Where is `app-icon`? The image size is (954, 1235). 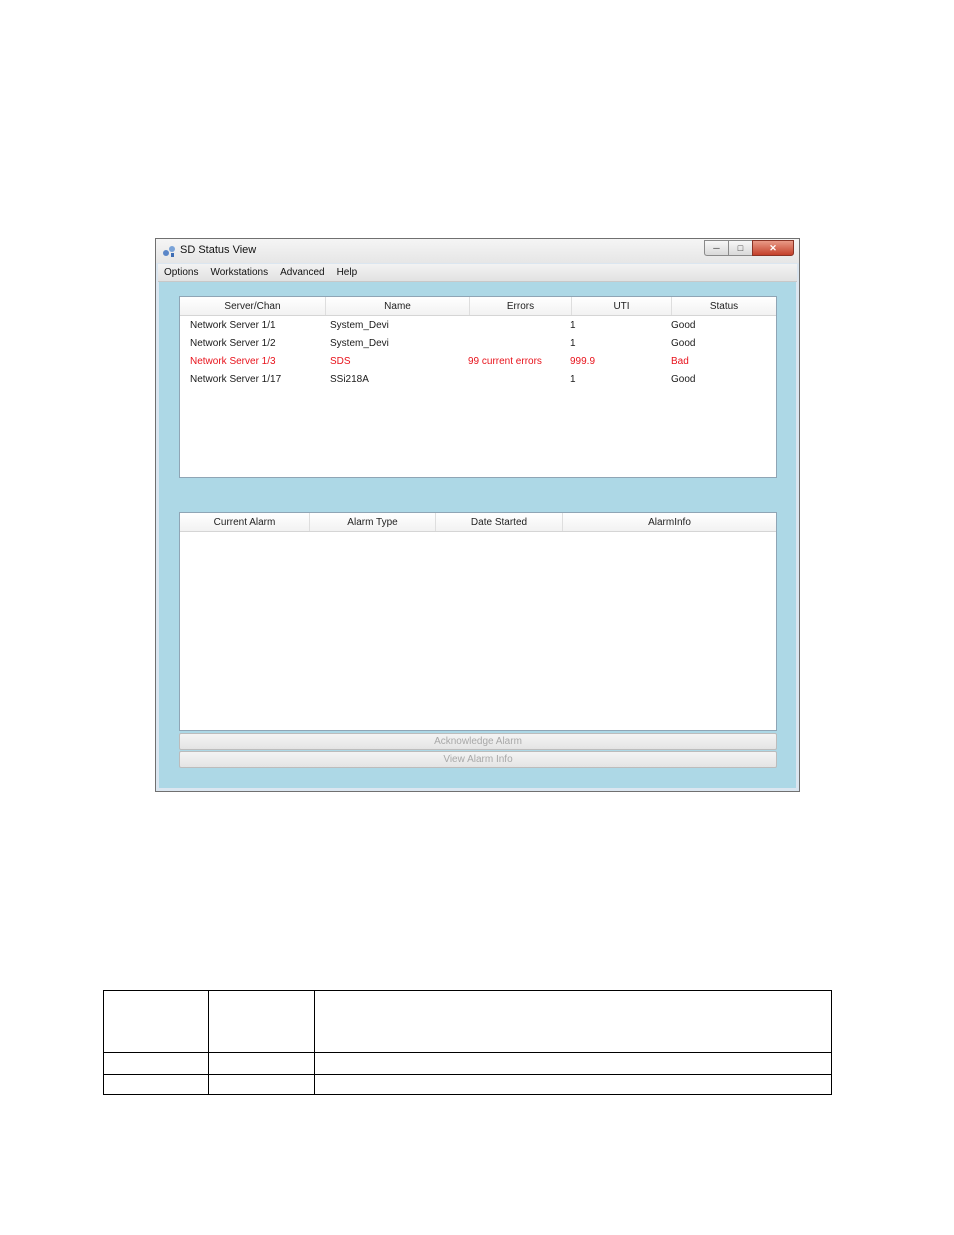 app-icon is located at coordinates (169, 251).